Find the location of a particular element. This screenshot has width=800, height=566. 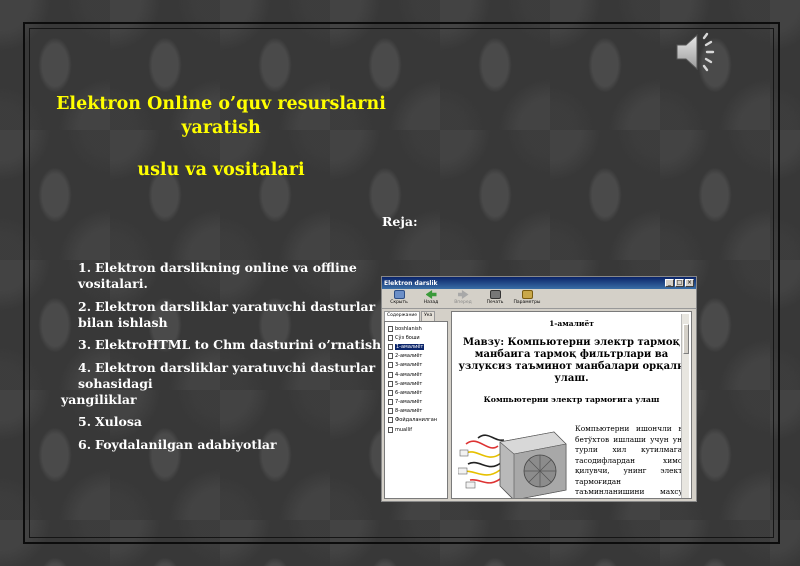

print-icon is located at coordinates (495, 294).